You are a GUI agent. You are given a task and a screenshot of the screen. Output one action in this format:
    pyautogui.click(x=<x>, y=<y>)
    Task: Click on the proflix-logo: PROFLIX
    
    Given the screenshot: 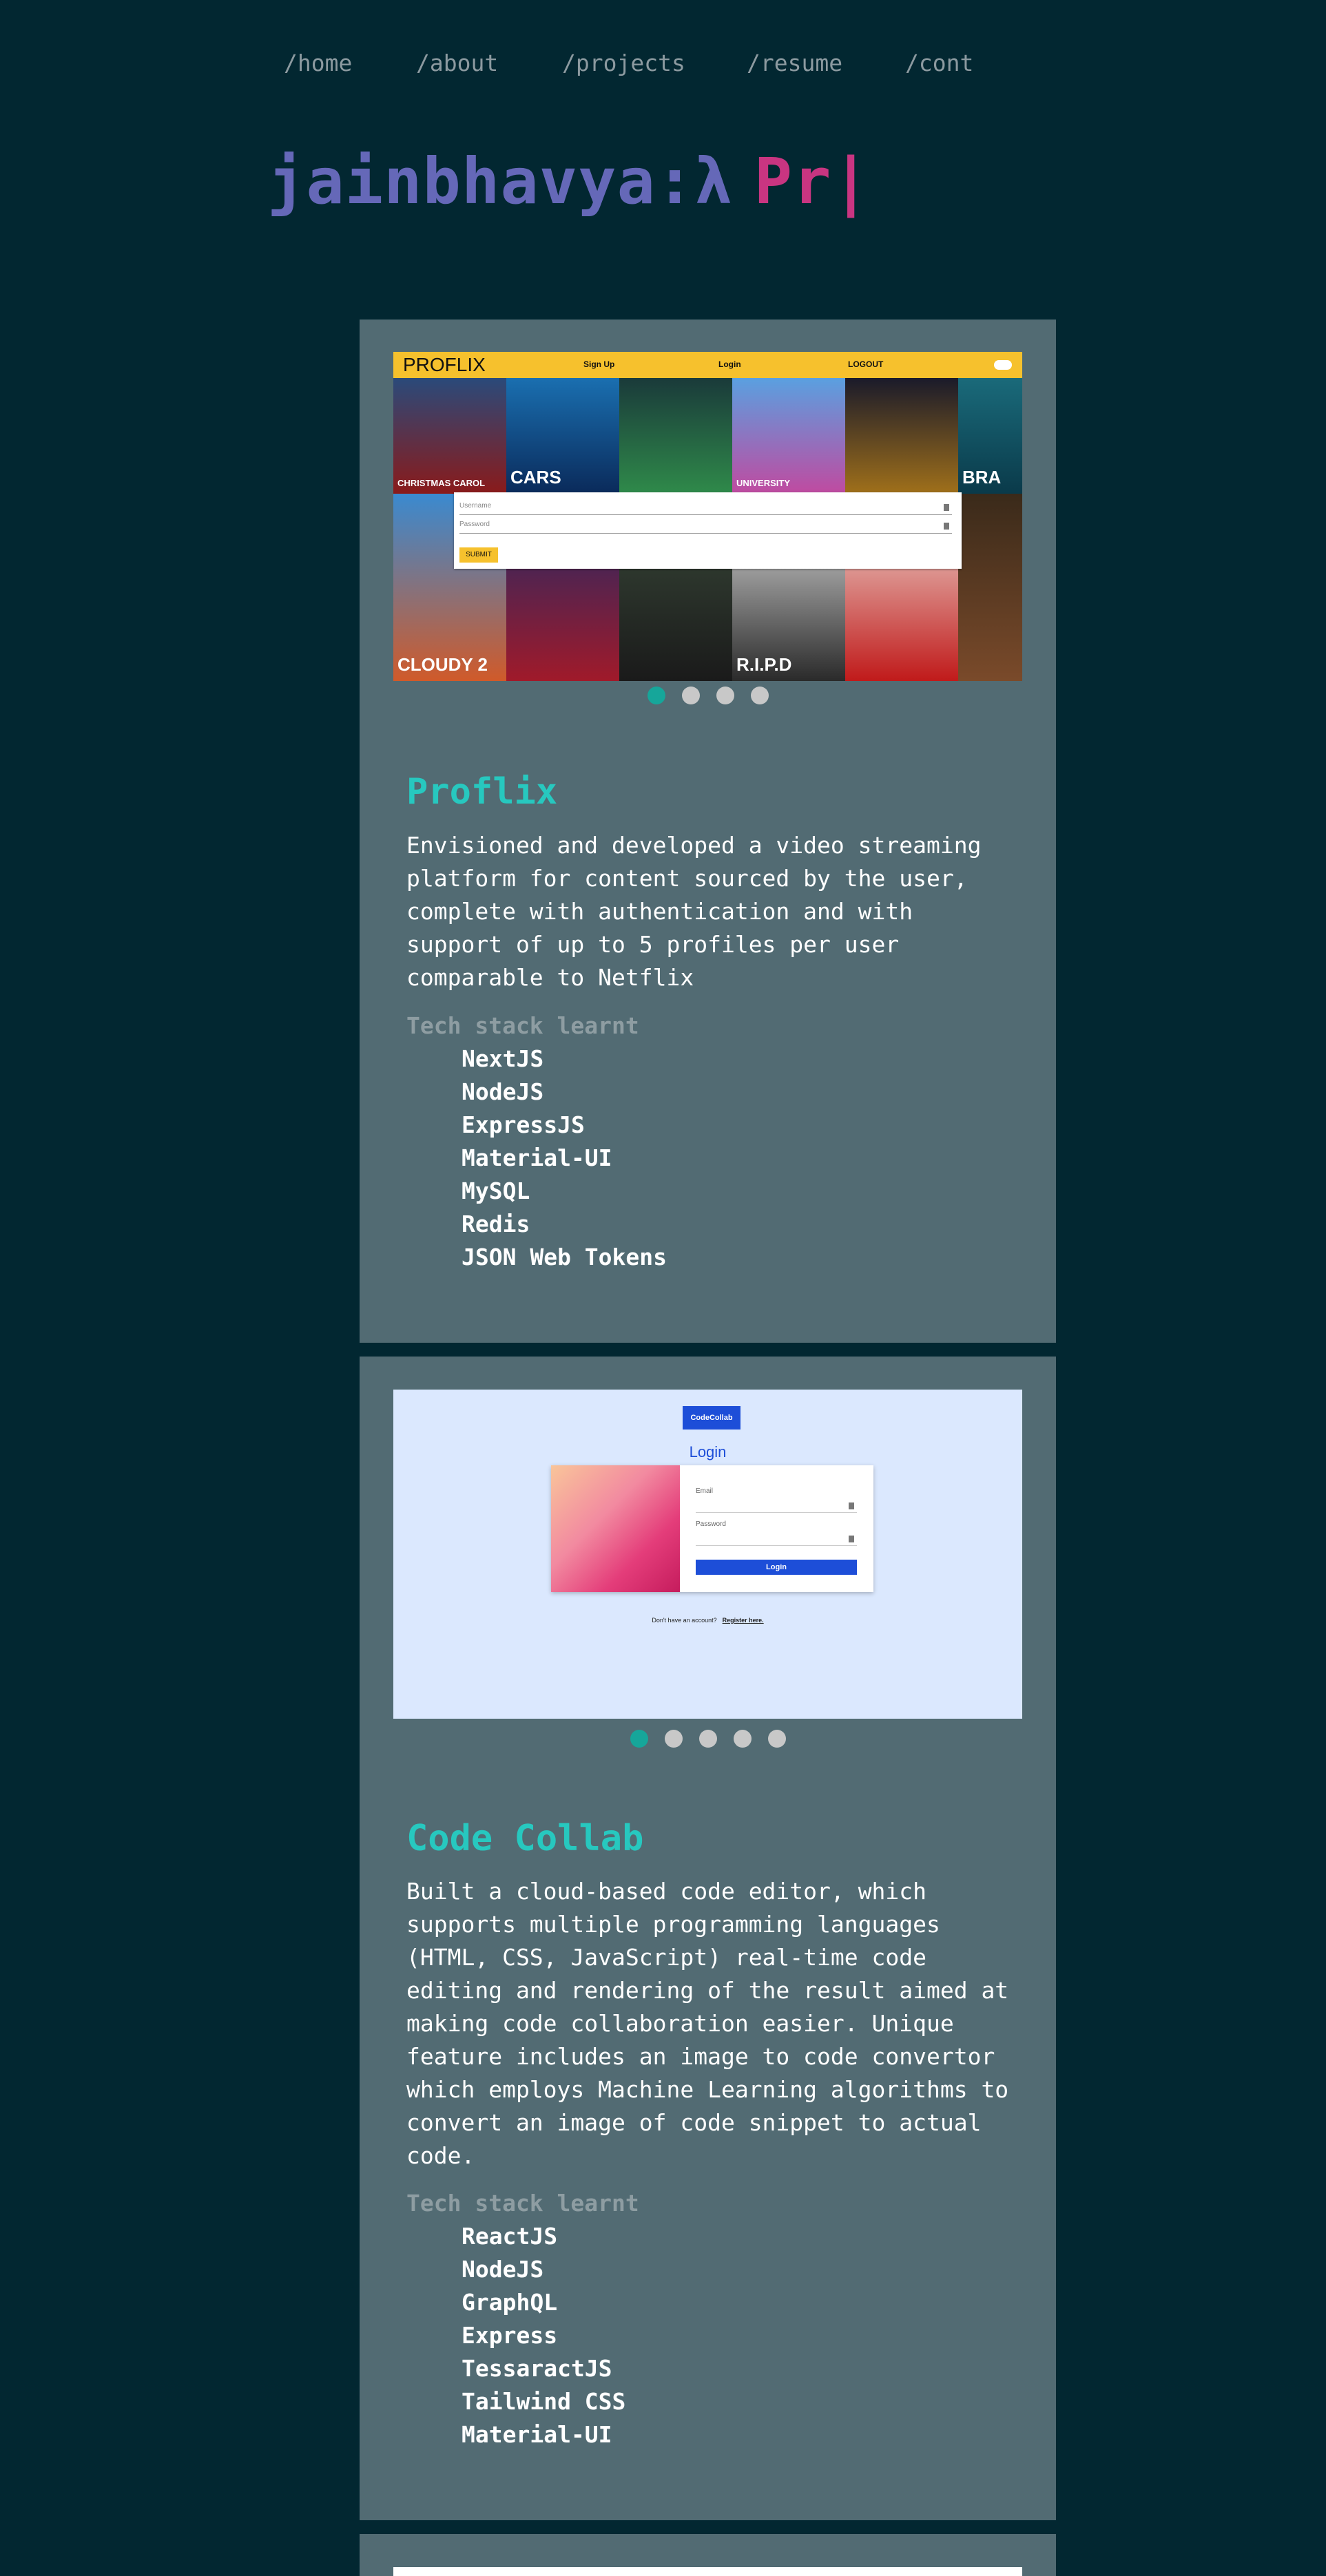 What is the action you would take?
    pyautogui.click(x=444, y=364)
    